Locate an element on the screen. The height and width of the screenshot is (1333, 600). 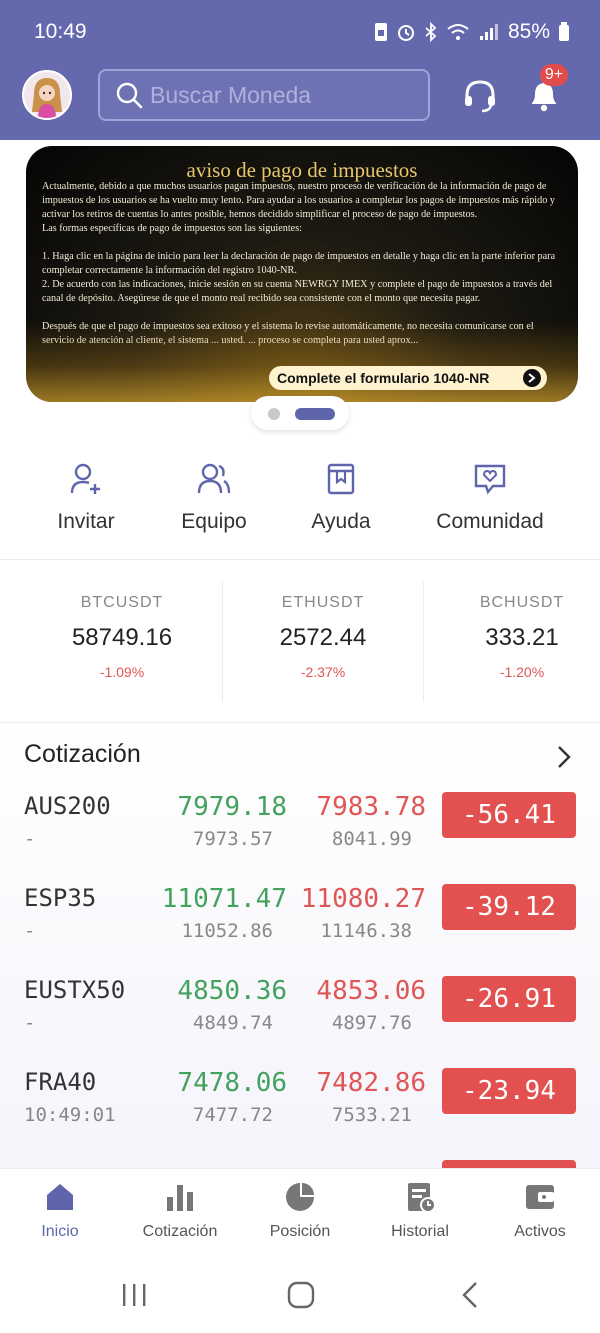
nav-tab-history: Historial is located at coordinates (420, 1211).